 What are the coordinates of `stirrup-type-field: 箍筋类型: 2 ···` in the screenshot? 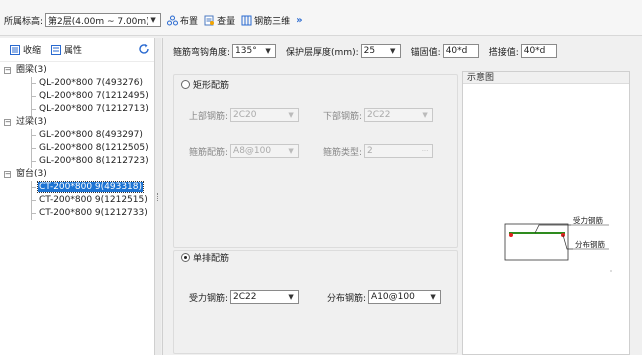 It's located at (378, 151).